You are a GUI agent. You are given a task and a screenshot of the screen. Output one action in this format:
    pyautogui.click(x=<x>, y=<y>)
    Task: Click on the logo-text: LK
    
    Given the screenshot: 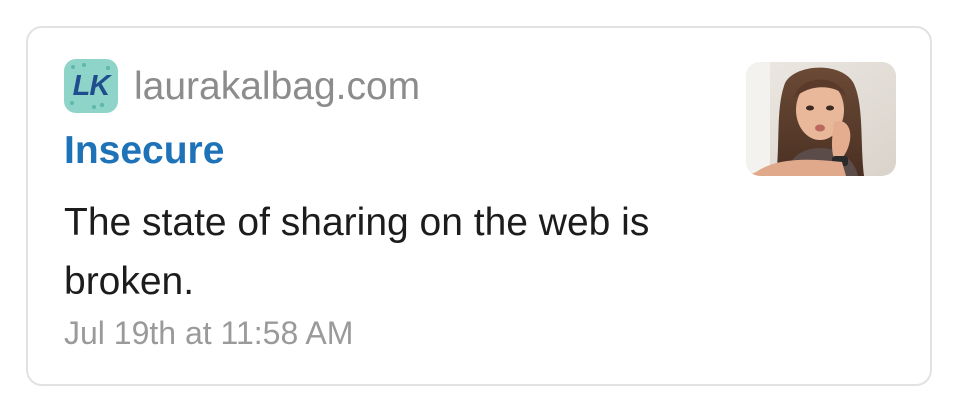 What is the action you would take?
    pyautogui.click(x=91, y=85)
    